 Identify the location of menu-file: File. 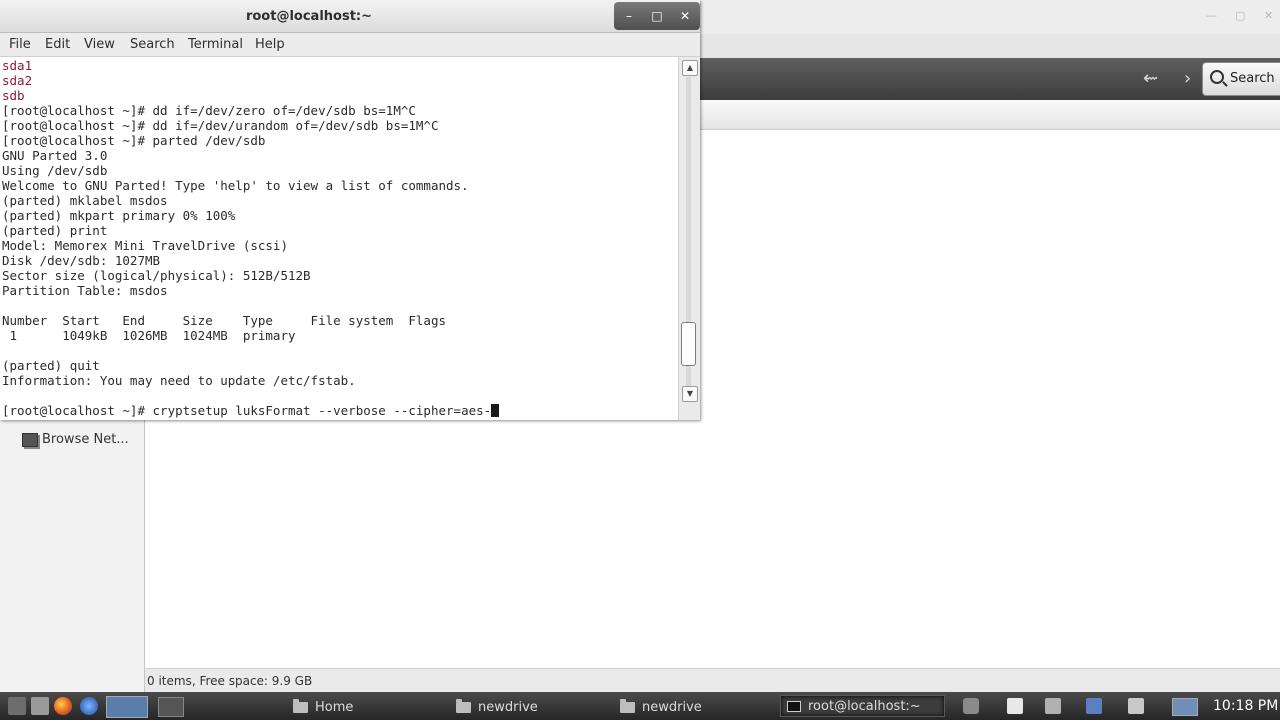
(20, 44).